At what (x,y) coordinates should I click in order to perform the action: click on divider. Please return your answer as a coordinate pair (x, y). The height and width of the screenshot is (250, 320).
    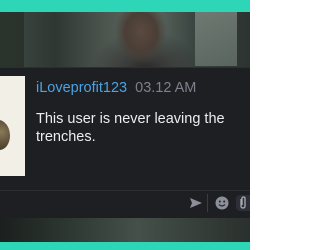
    Looking at the image, I should click on (125, 190).